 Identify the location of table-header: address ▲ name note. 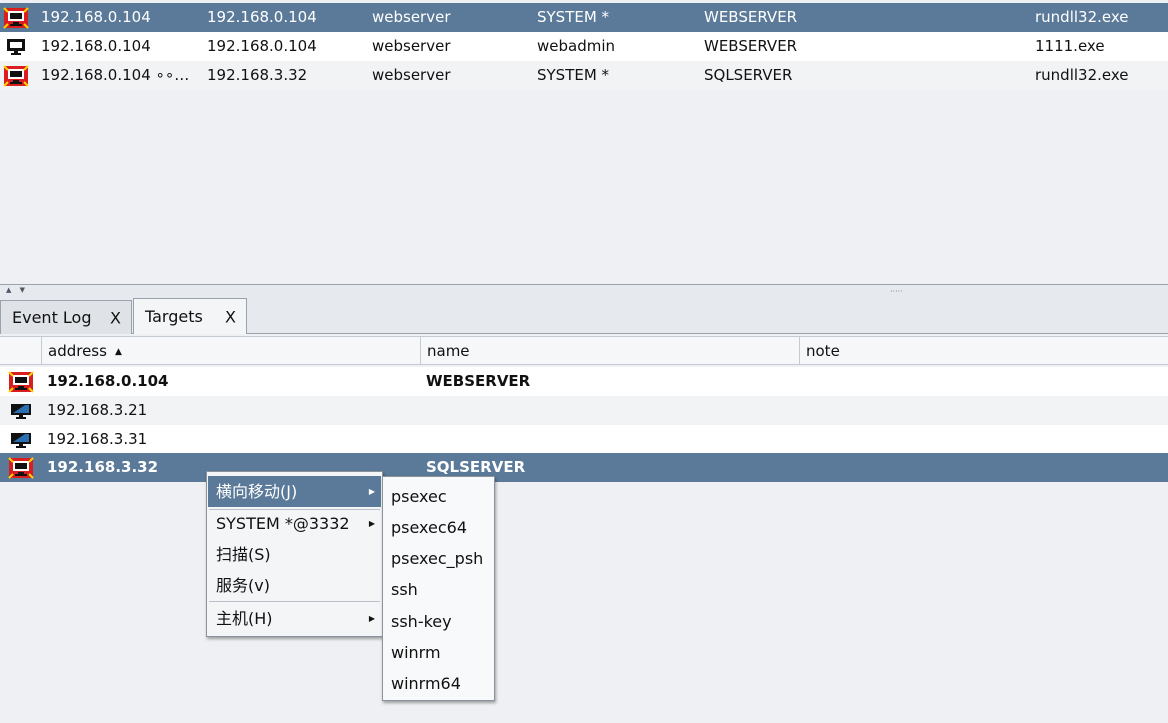
(584, 350).